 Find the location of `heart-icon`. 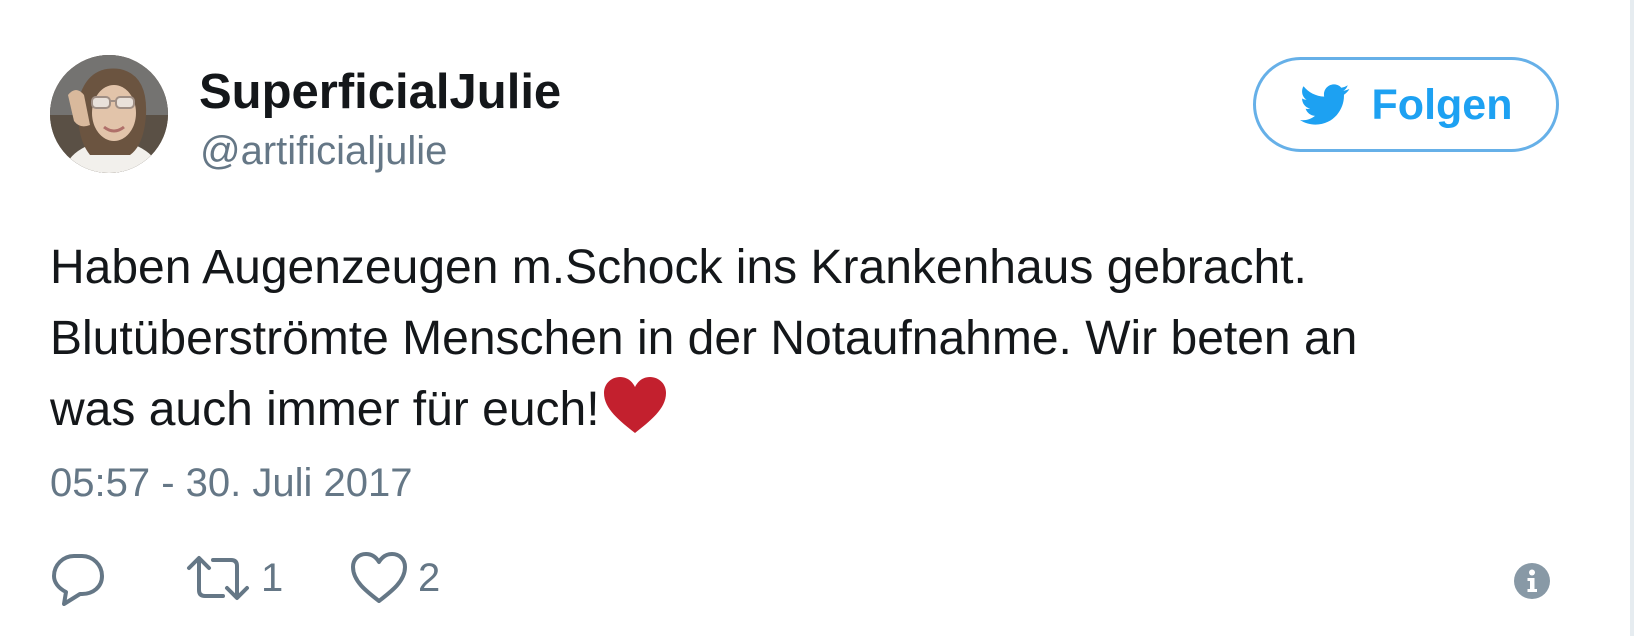

heart-icon is located at coordinates (379, 577).